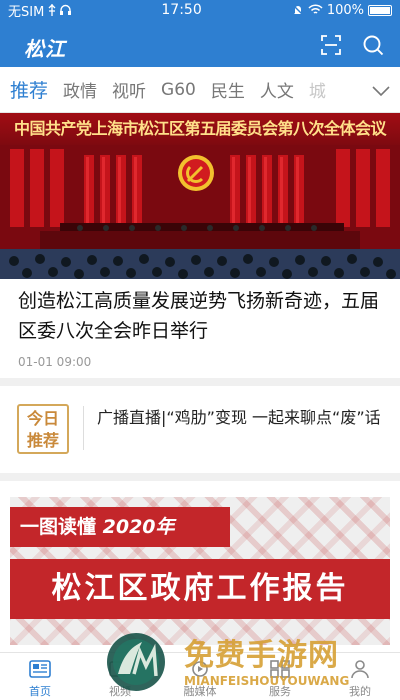 The image size is (400, 700). Describe the element at coordinates (120, 691) in the screenshot. I see `nav-video-label: 视频` at that location.